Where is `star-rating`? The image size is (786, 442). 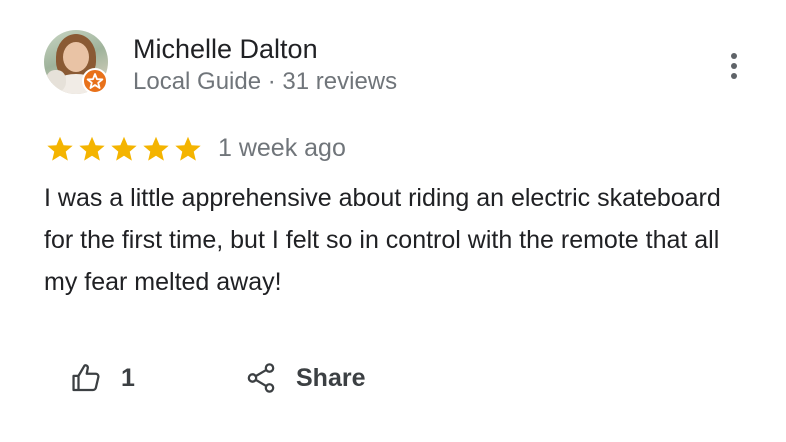
star-rating is located at coordinates (124, 149).